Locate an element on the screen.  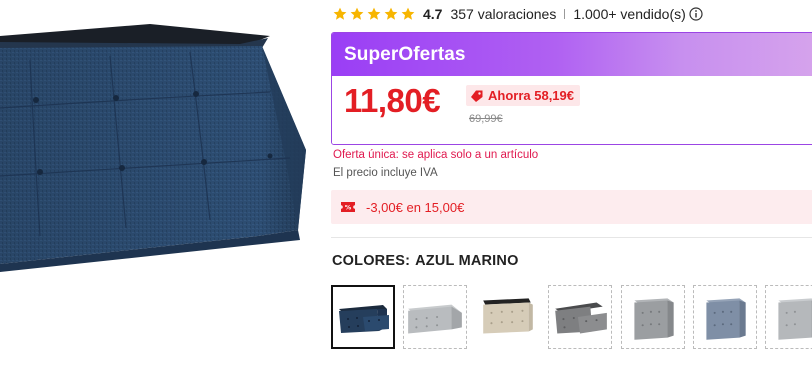
beige-bench-thumbnail is located at coordinates (508, 317).